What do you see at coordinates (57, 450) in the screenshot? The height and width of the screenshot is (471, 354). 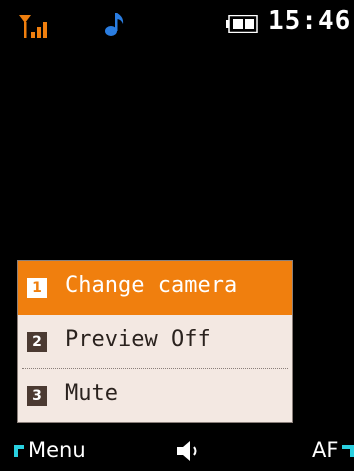 I see `softkey-menu: Menu` at bounding box center [57, 450].